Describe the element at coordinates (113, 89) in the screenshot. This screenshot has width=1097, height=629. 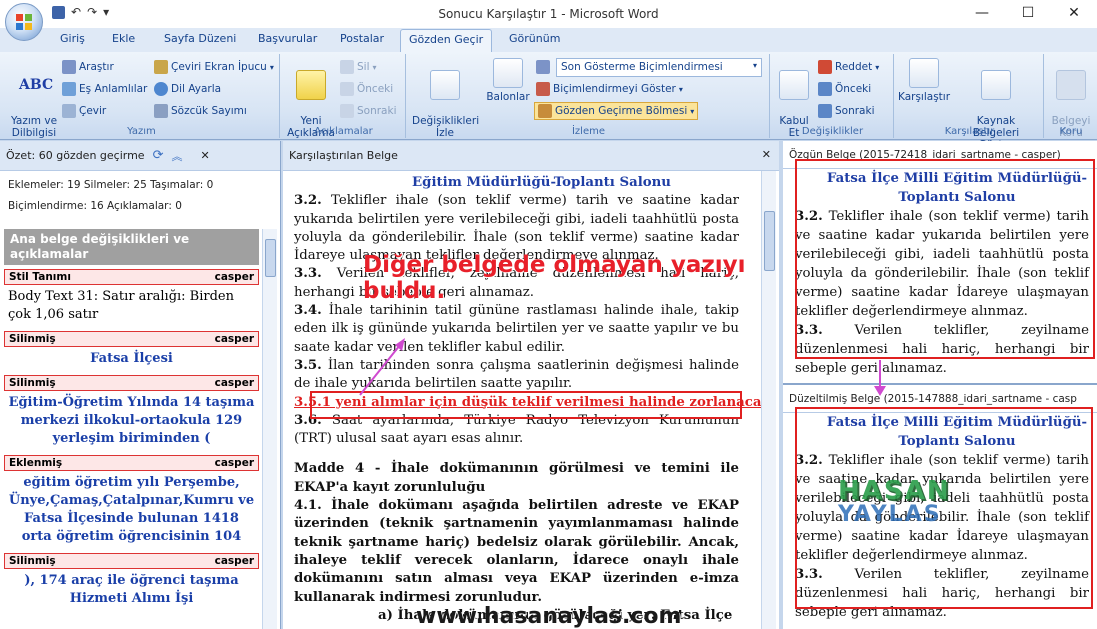
I see `thesaurus-label: Eş Anlamlılar` at that location.